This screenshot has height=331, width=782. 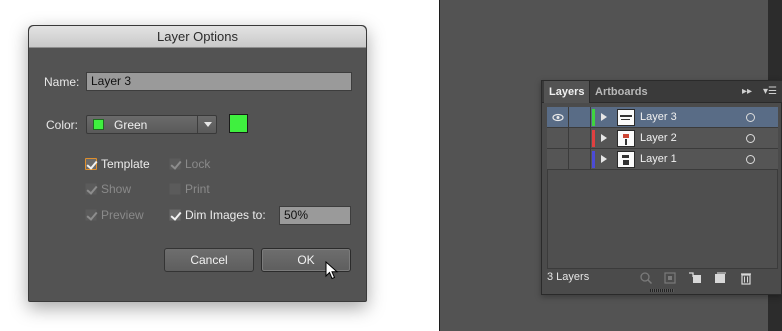 I want to click on show-checkbox-row: Show, so click(x=108, y=189).